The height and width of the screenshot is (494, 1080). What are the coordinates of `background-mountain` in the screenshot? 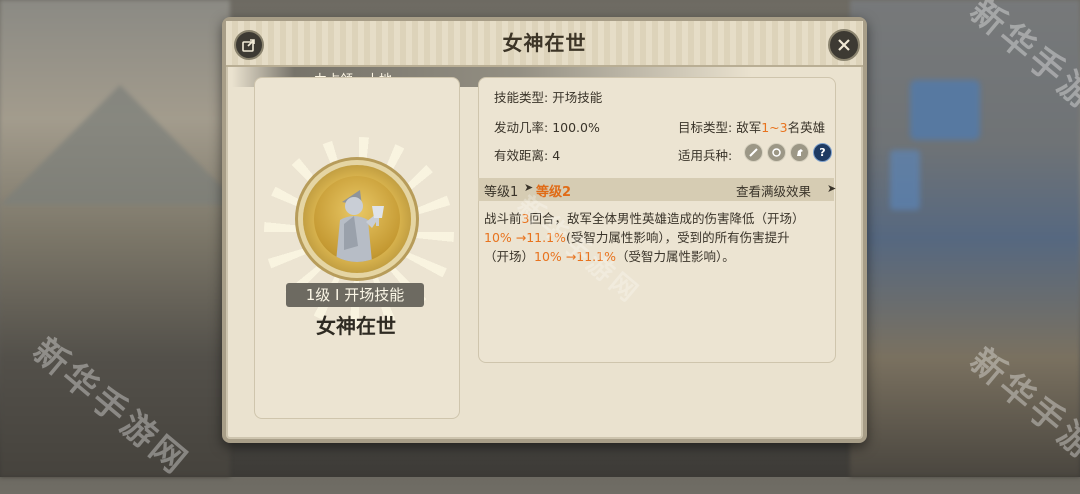 It's located at (120, 145).